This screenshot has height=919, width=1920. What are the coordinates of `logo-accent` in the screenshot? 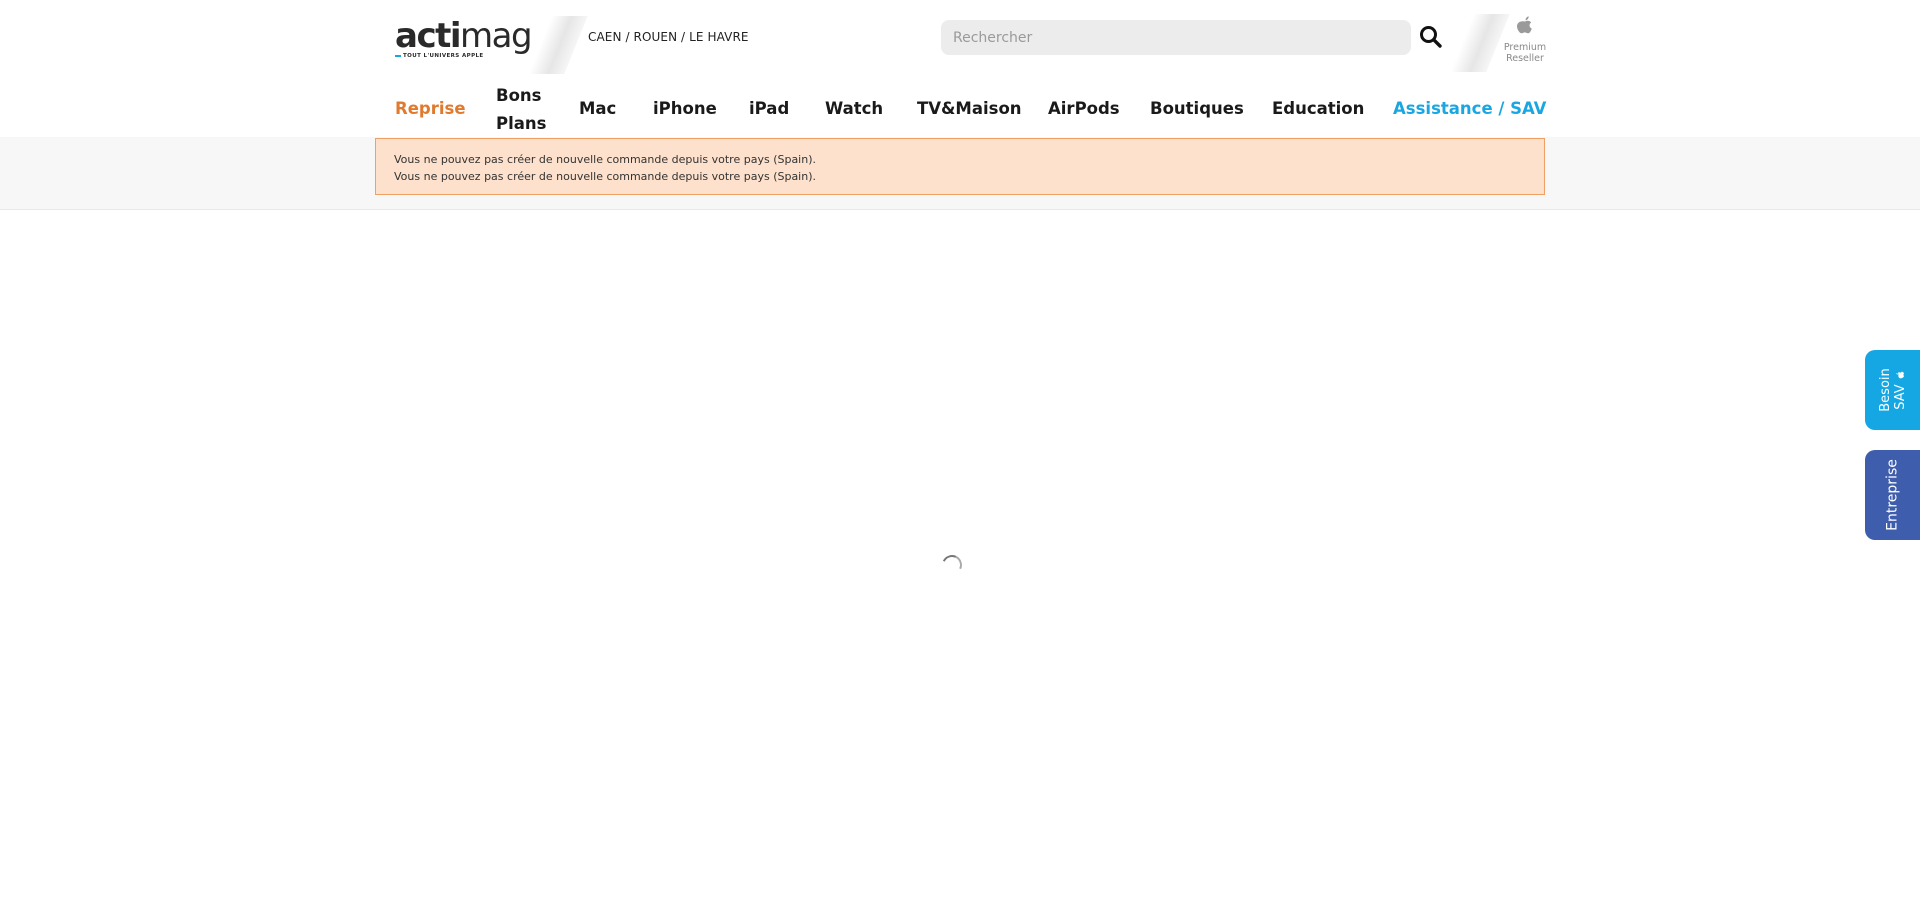 It's located at (398, 56).